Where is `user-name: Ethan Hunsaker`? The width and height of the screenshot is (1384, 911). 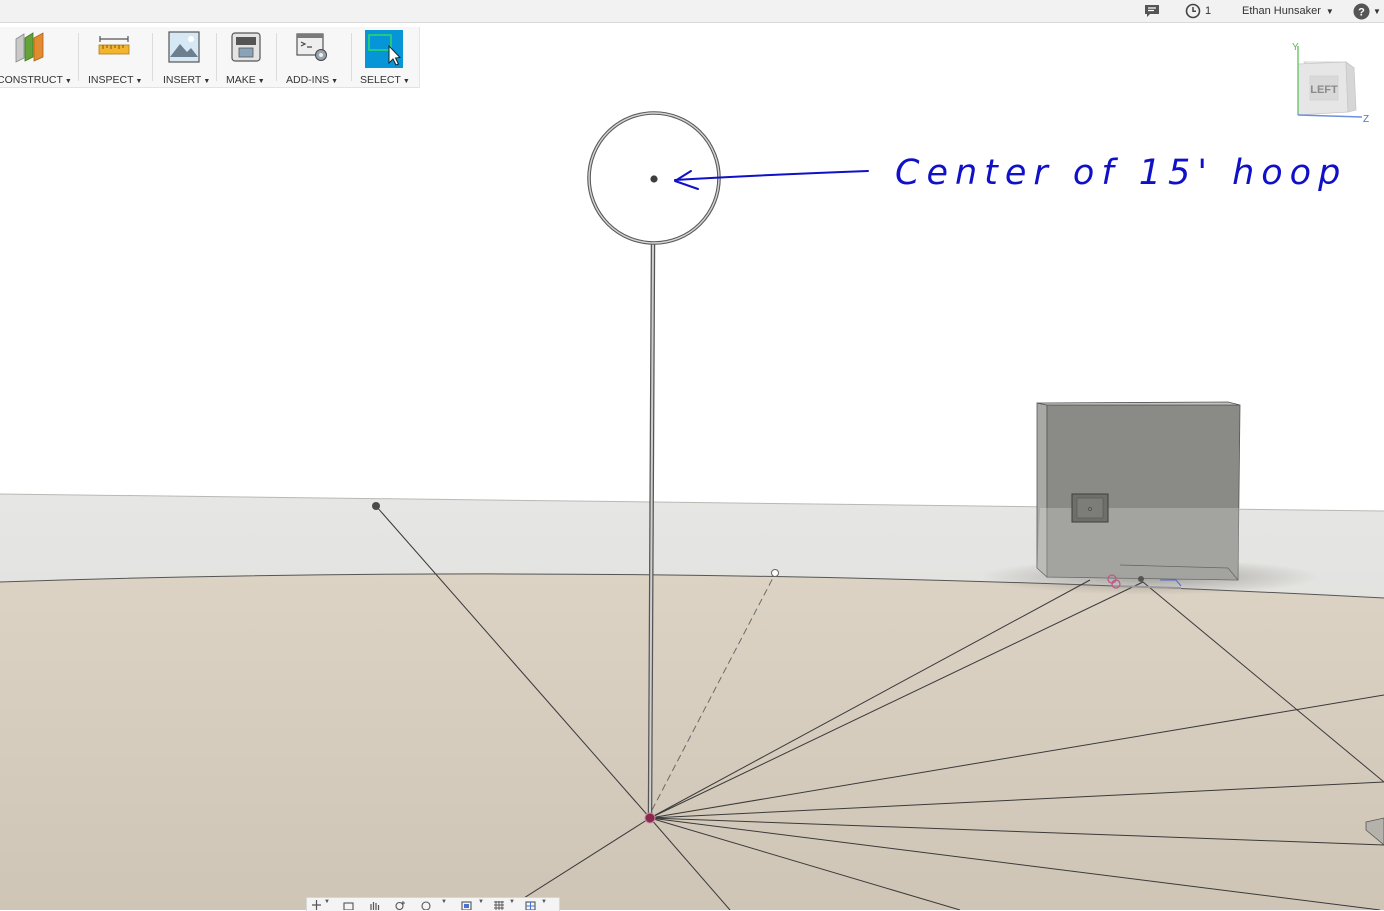
user-name: Ethan Hunsaker is located at coordinates (1281, 11).